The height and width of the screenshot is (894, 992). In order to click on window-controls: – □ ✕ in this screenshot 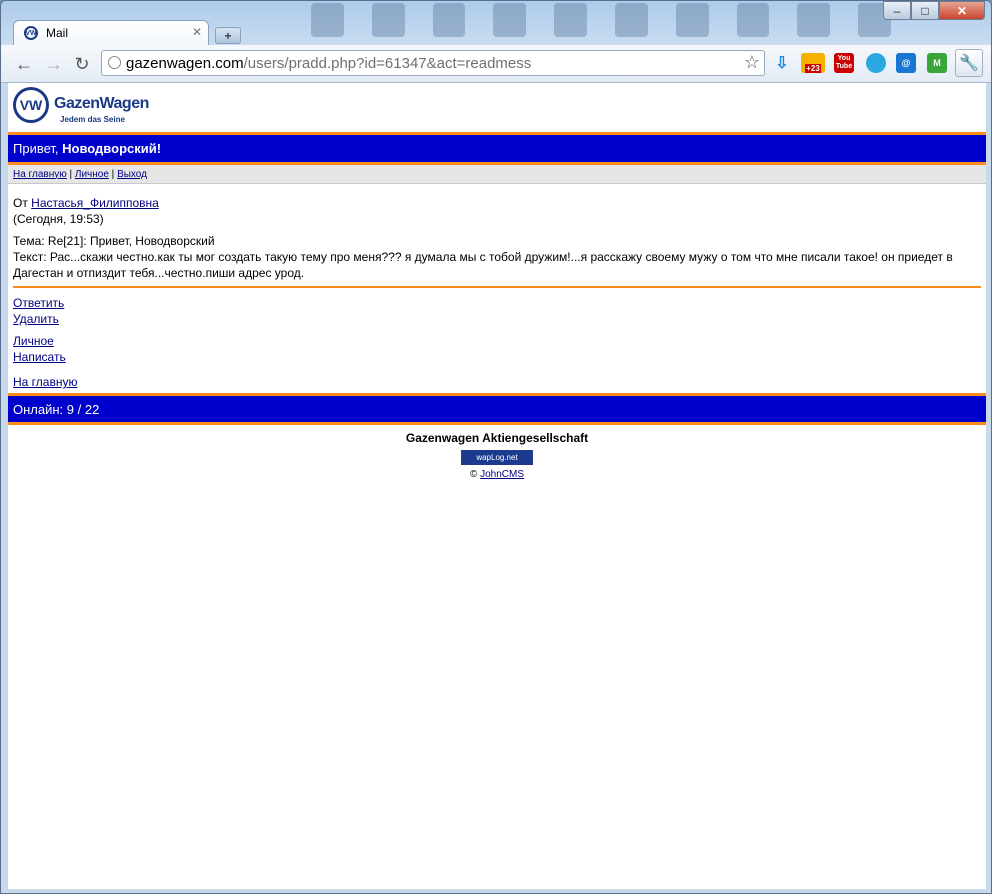, I will do `click(934, 10)`.